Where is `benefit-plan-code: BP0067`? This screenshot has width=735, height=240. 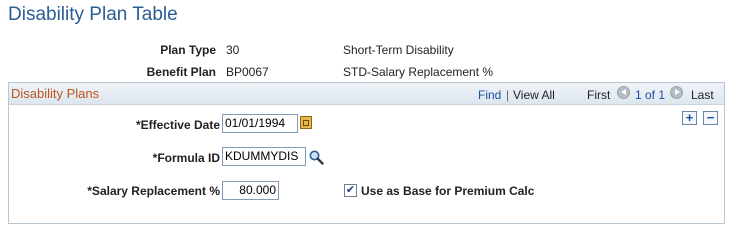
benefit-plan-code: BP0067 is located at coordinates (247, 72).